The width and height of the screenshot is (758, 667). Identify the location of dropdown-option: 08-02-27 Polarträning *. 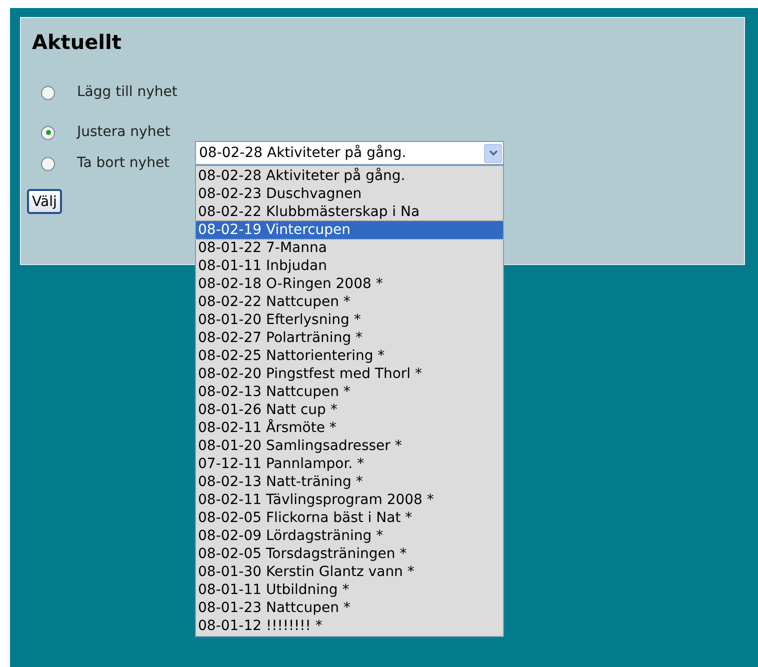
(349, 338).